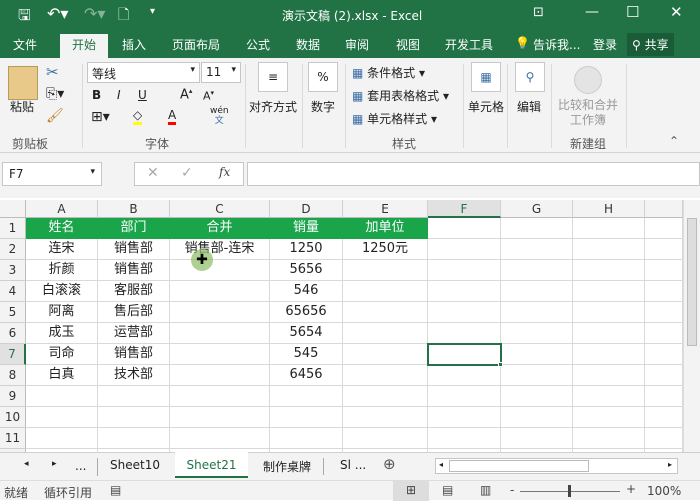  I want to click on add-sheet-icon: ⊕, so click(389, 464).